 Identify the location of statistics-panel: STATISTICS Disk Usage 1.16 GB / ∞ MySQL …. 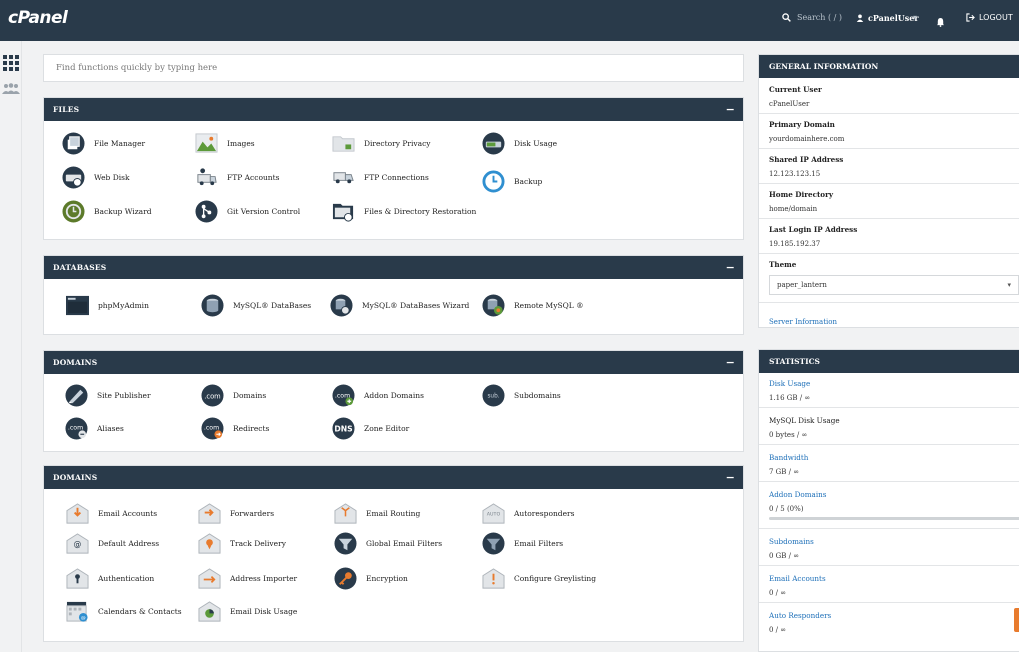
(888, 500).